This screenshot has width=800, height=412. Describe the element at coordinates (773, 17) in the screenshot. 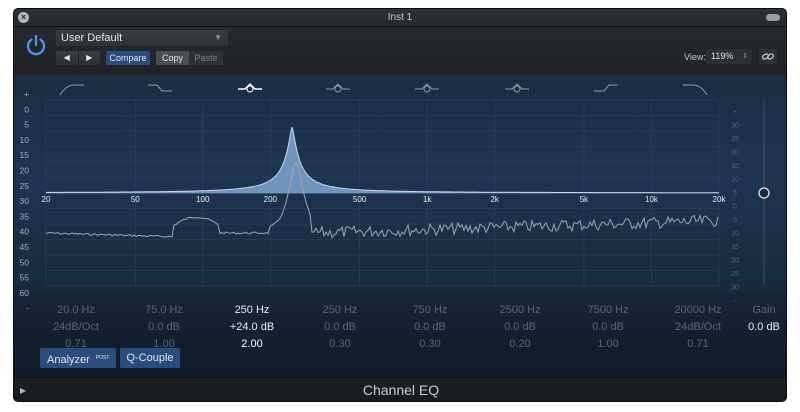

I see `window-resize-button` at that location.